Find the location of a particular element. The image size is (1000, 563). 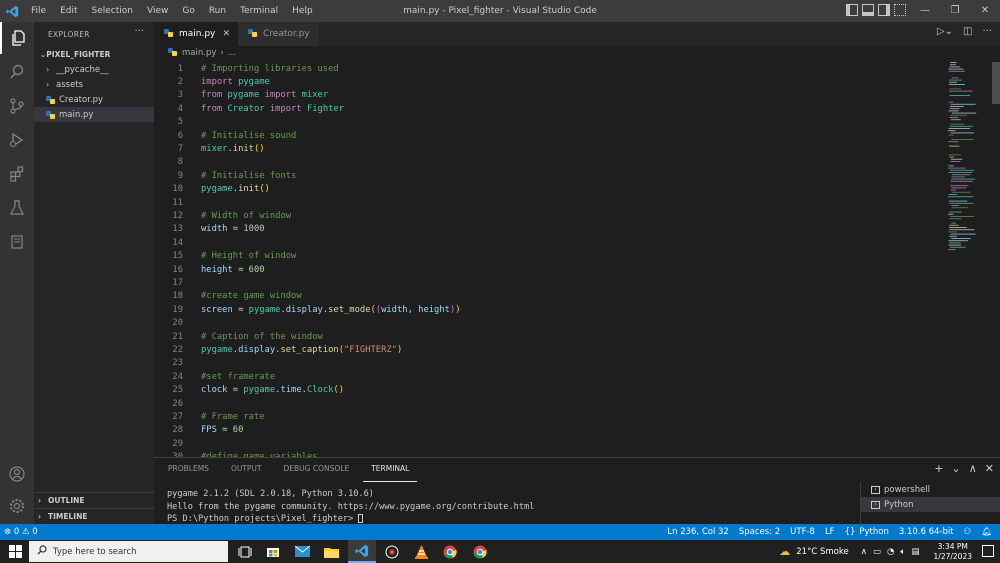

notification-center-icon is located at coordinates (988, 551).